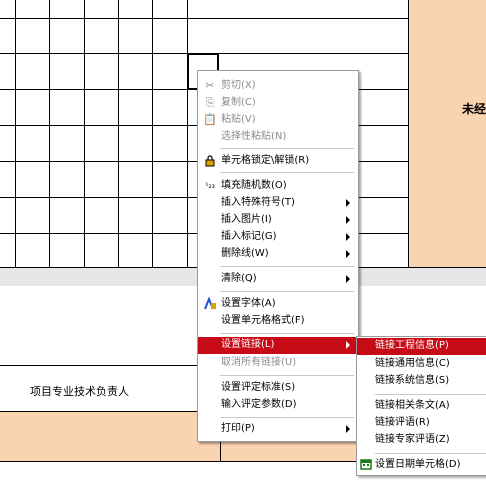  Describe the element at coordinates (418, 464) in the screenshot. I see `menu-item-label: 设置日期单元格(D)` at that location.